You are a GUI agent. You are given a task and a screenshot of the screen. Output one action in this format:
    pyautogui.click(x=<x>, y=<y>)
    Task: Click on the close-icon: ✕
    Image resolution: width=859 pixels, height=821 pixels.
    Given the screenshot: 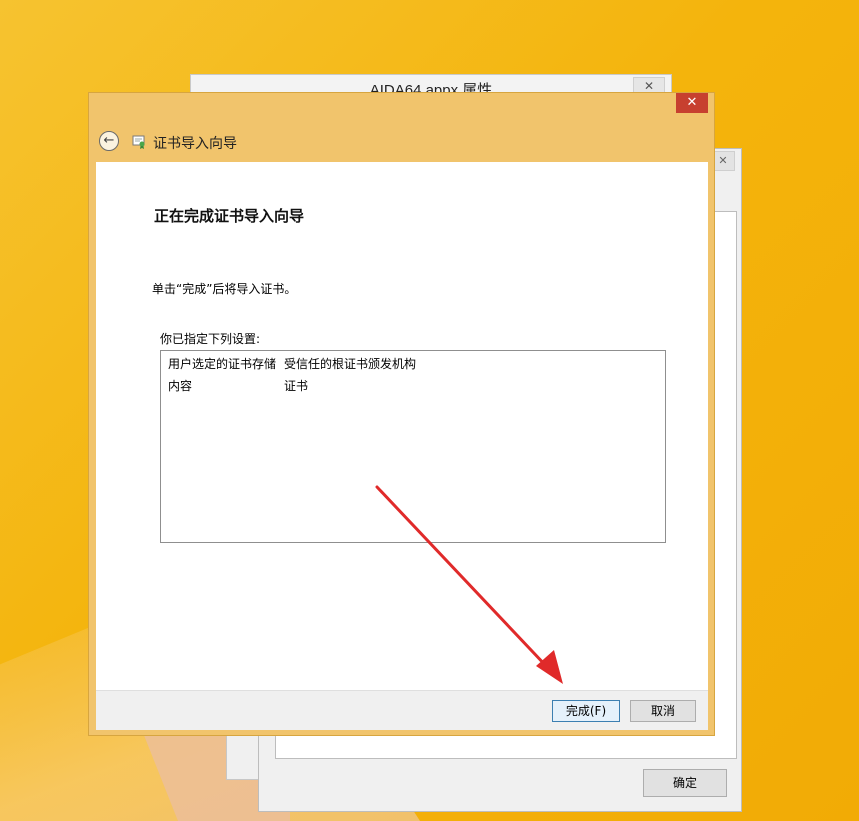 What is the action you would take?
    pyautogui.click(x=692, y=103)
    